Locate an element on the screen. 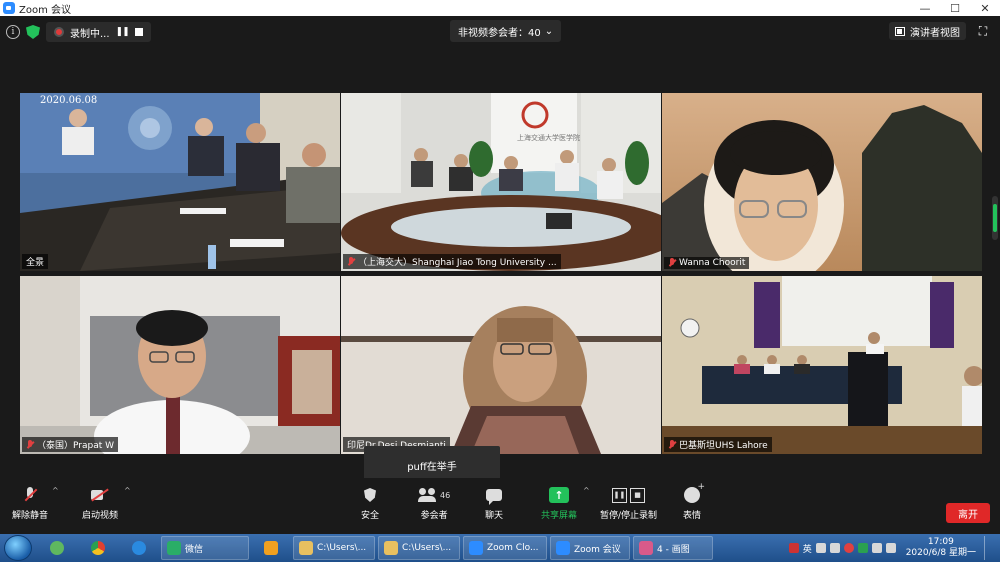 This screenshot has width=1000, height=562. participant-name-label: 巴基斯坦UHS Lahore is located at coordinates (718, 444).